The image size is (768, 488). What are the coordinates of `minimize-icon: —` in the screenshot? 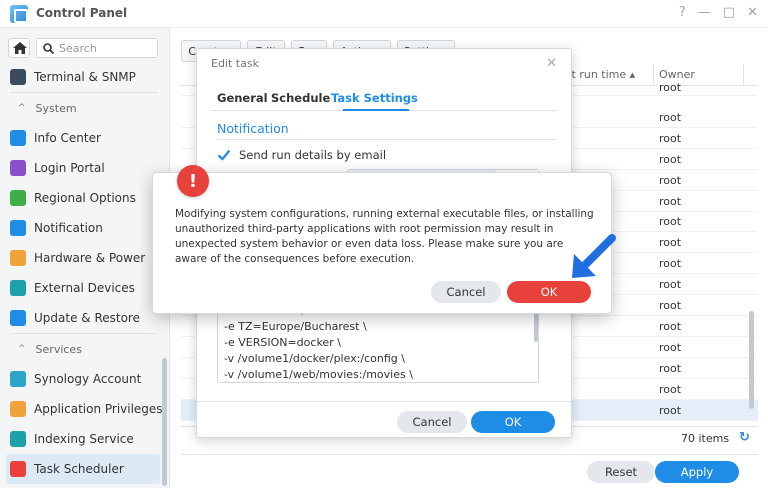 It's located at (704, 12).